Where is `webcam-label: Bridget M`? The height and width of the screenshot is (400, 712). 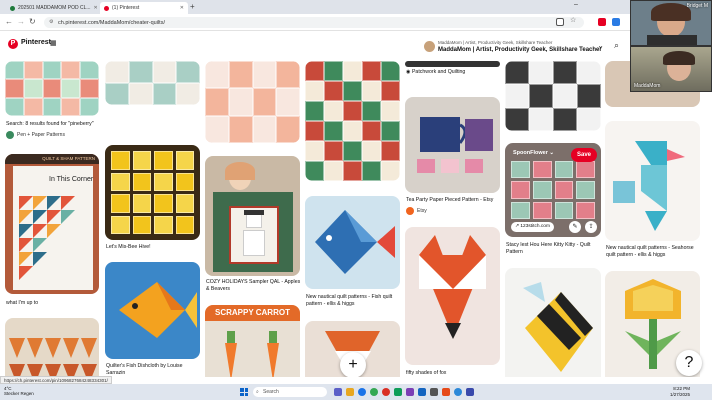
webcam-label: Bridget M is located at coordinates (697, 6).